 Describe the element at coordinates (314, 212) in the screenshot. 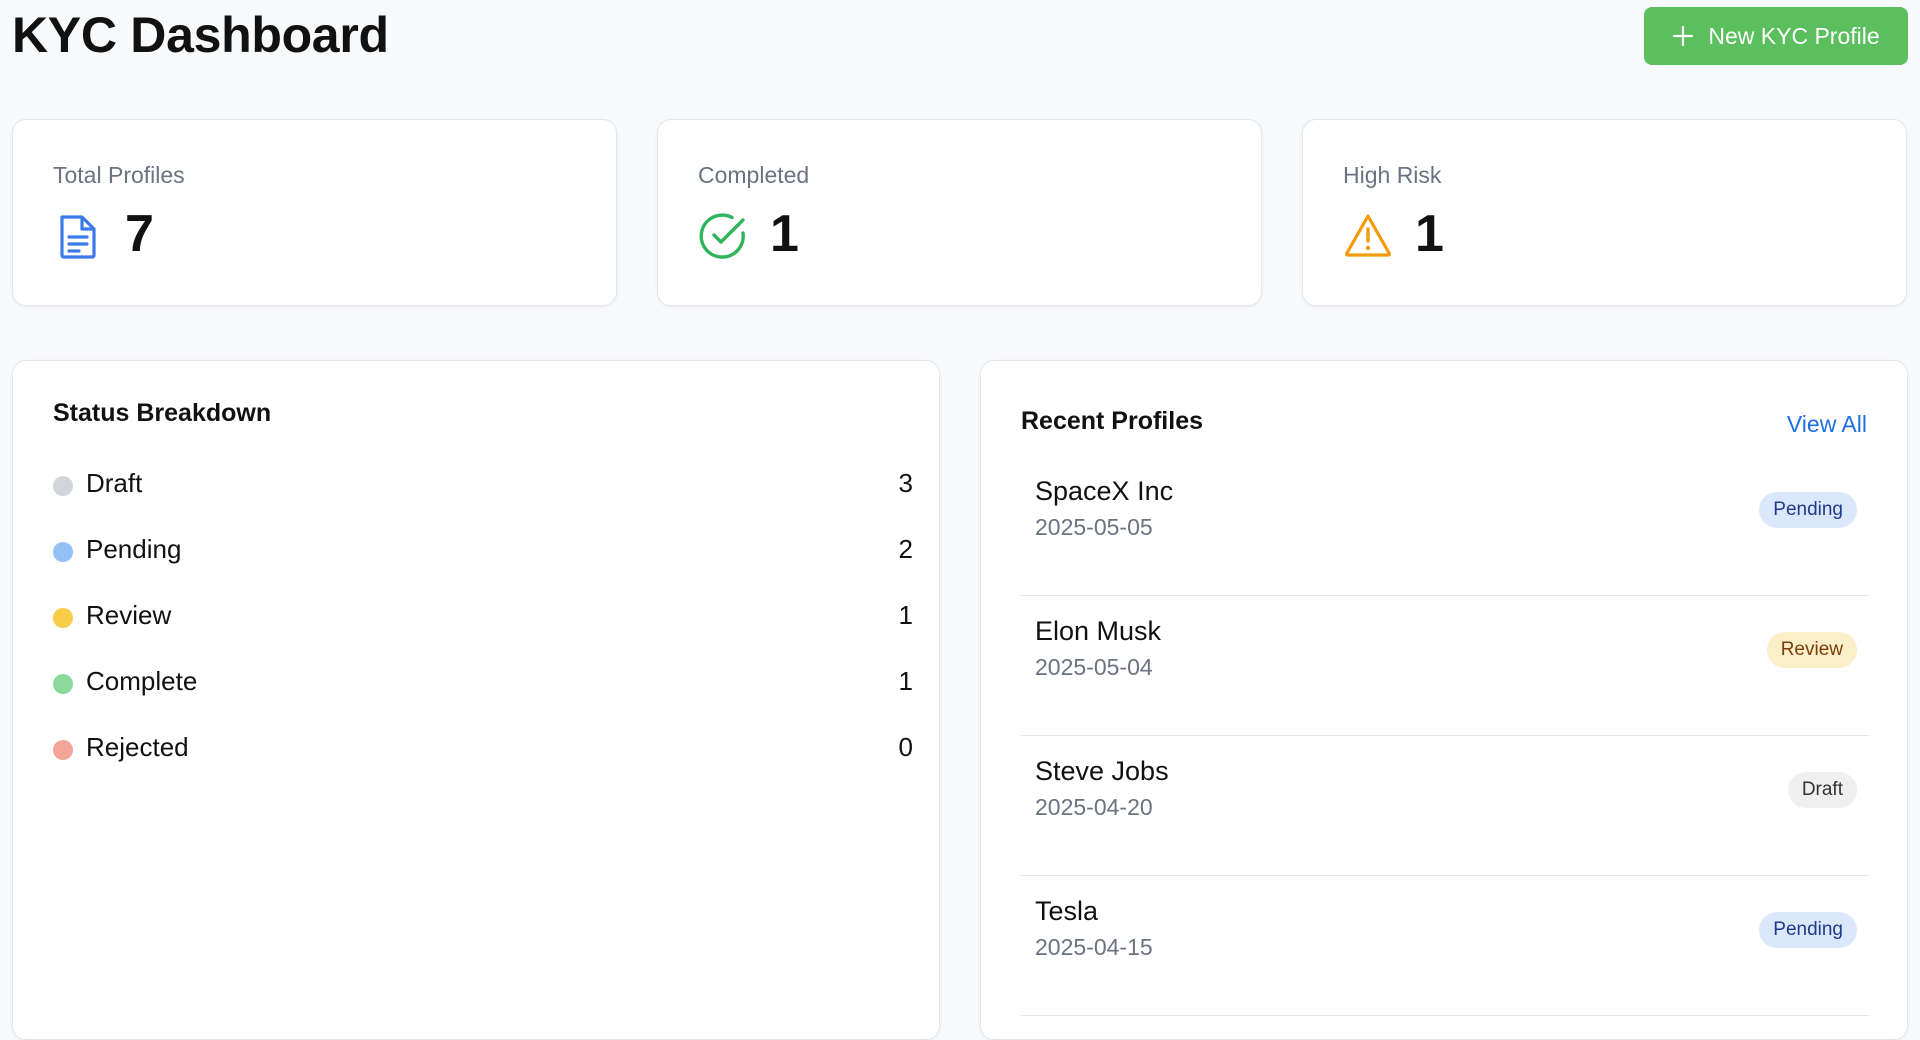

I see `stat-card-total-profiles: Total Profiles 7` at that location.